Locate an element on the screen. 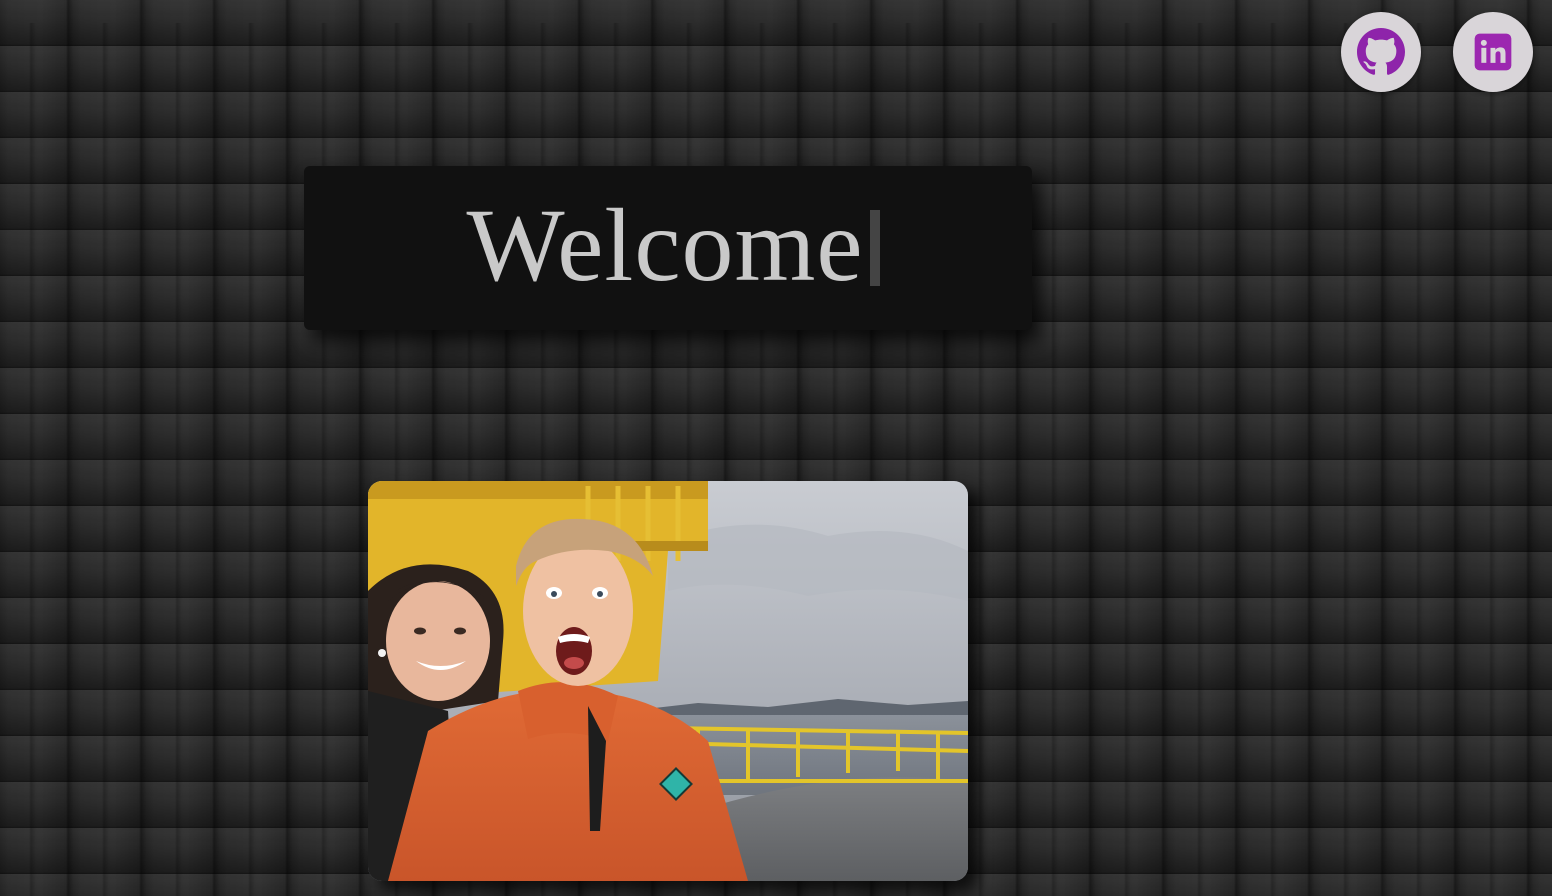  github-link-button is located at coordinates (1381, 52).